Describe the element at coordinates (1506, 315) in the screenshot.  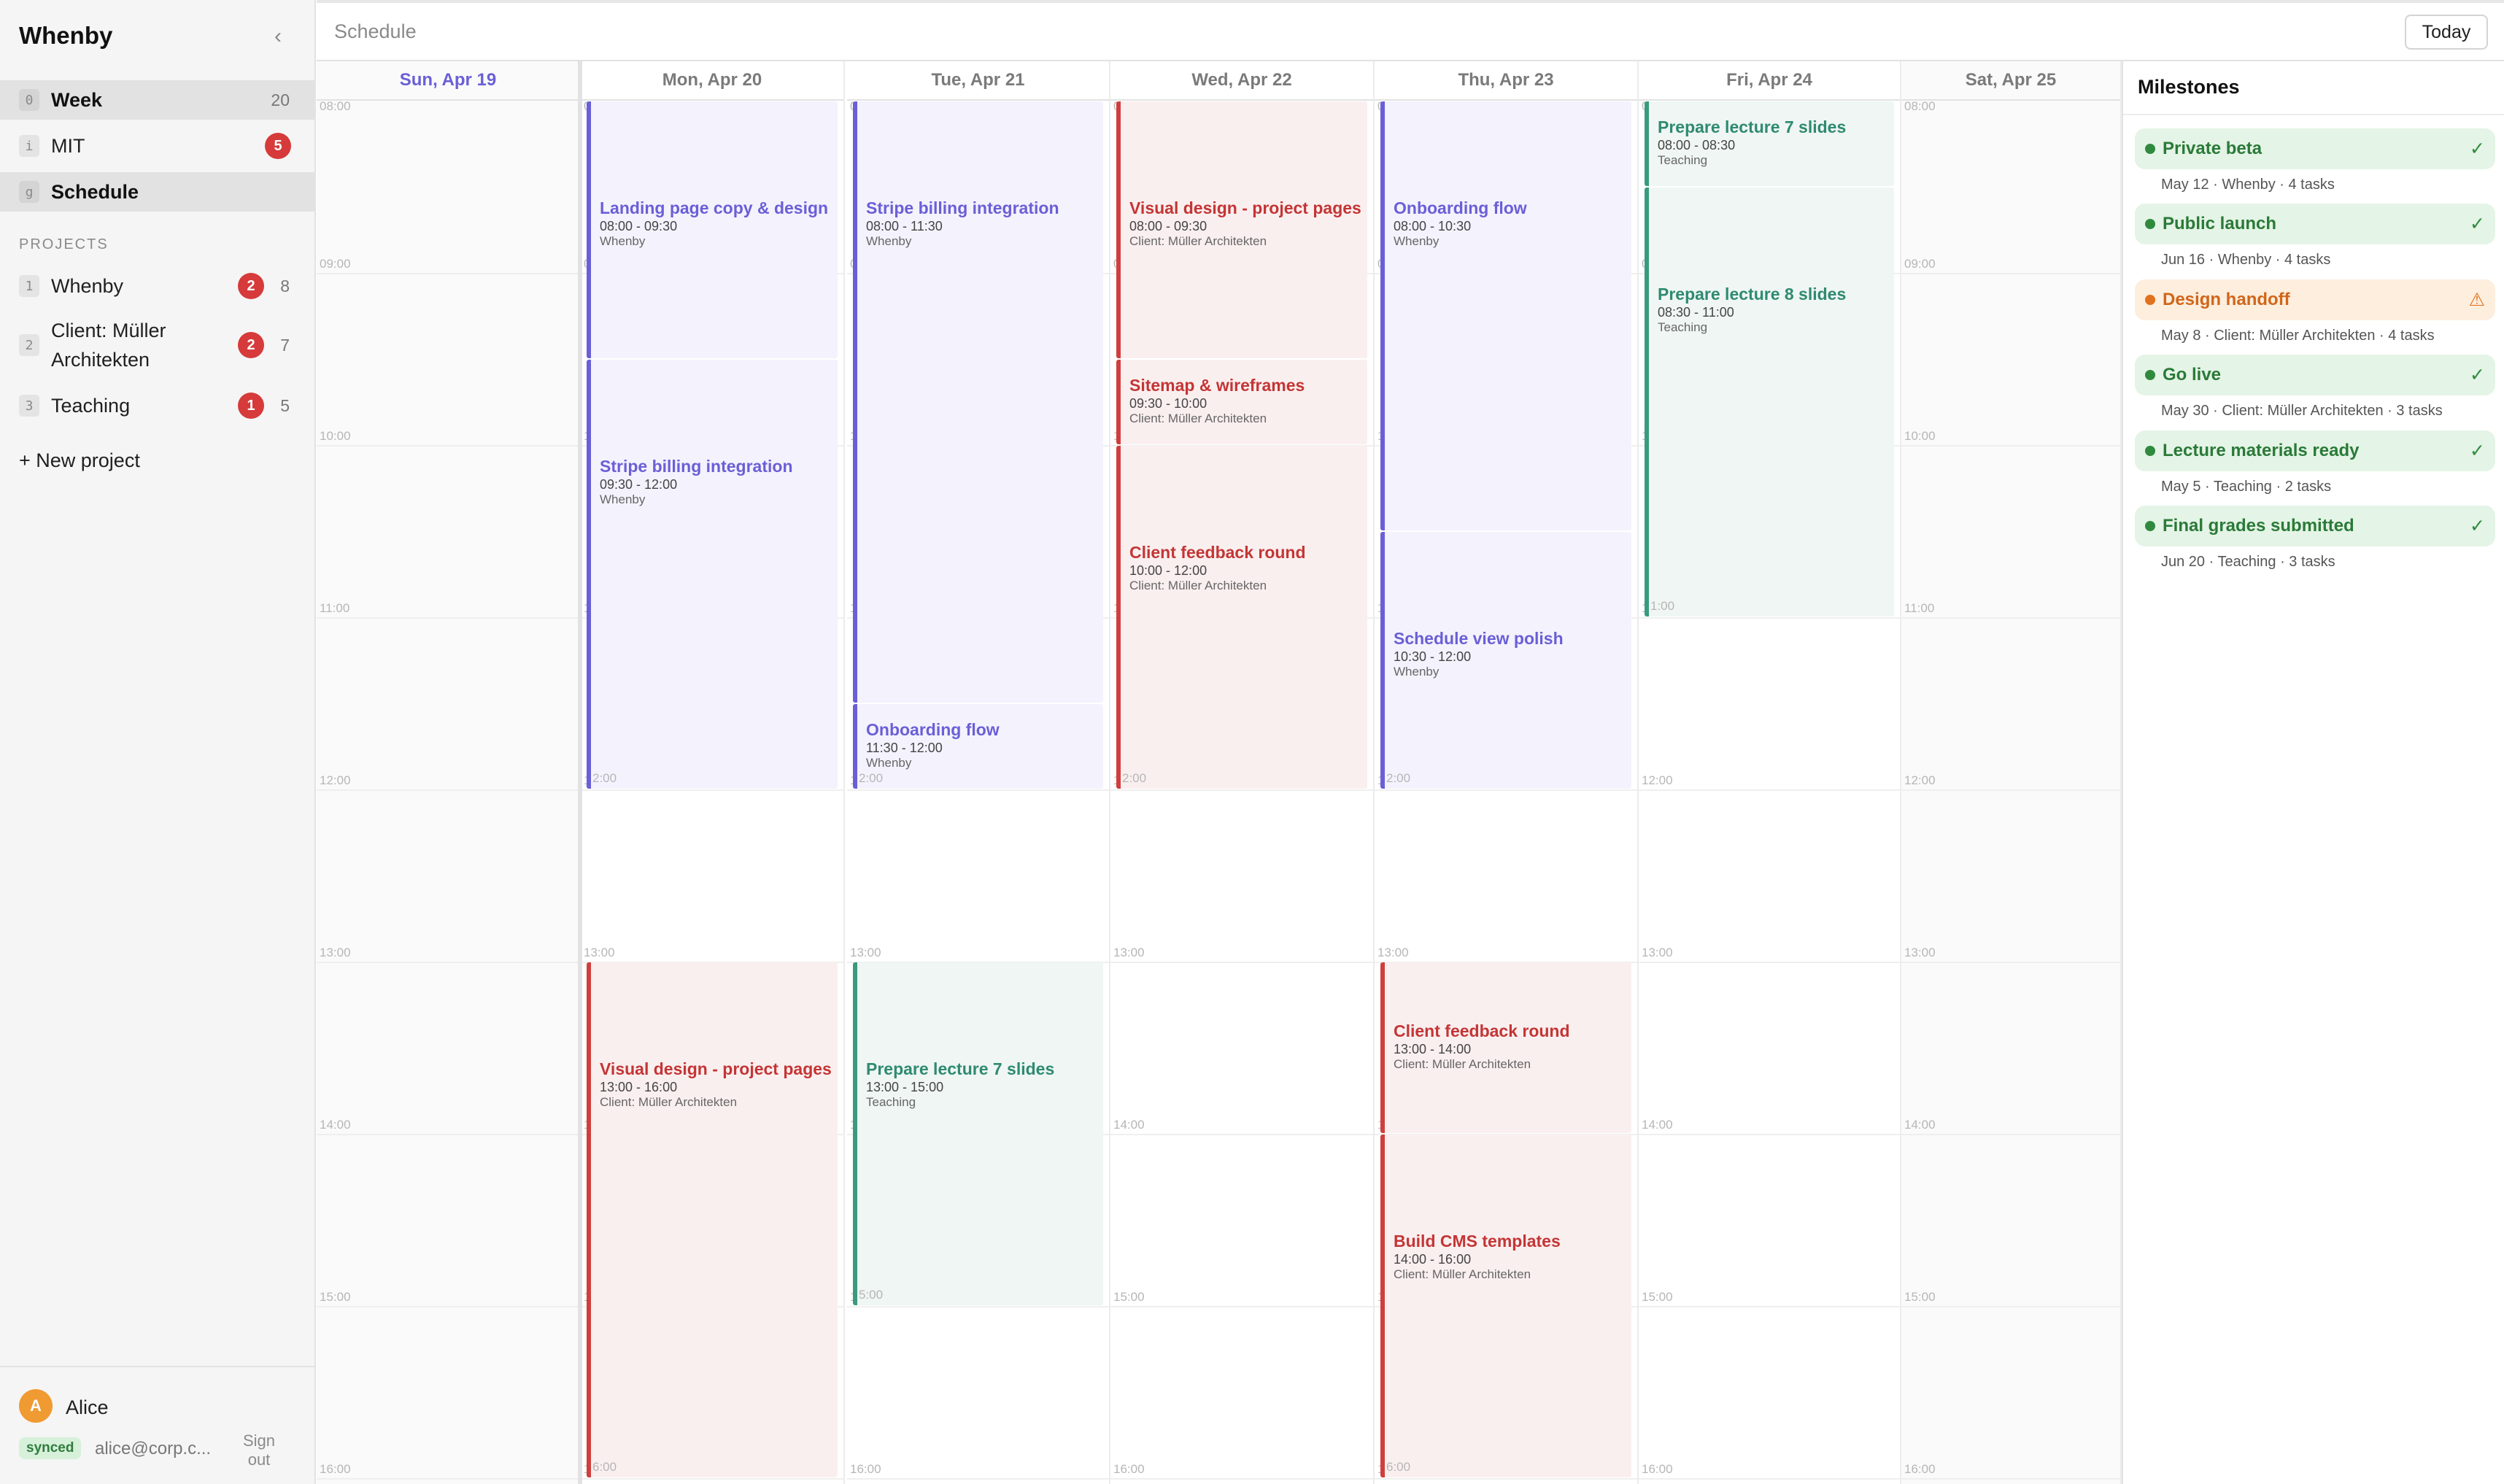
I see `calendar-event: Onboarding flow 08:00 - 10:30 Whenby` at that location.